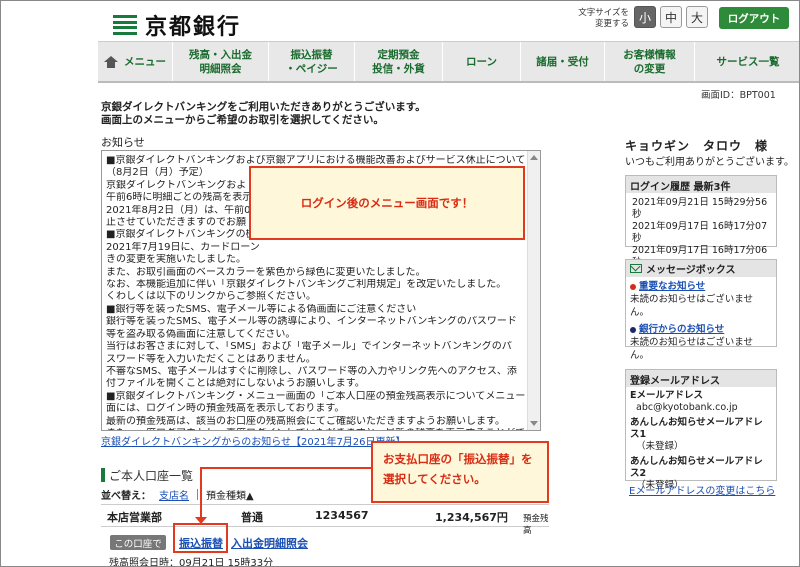 This screenshot has height=567, width=800. What do you see at coordinates (649, 54) in the screenshot?
I see `nav-customer-info-line1: お客様情報` at bounding box center [649, 54].